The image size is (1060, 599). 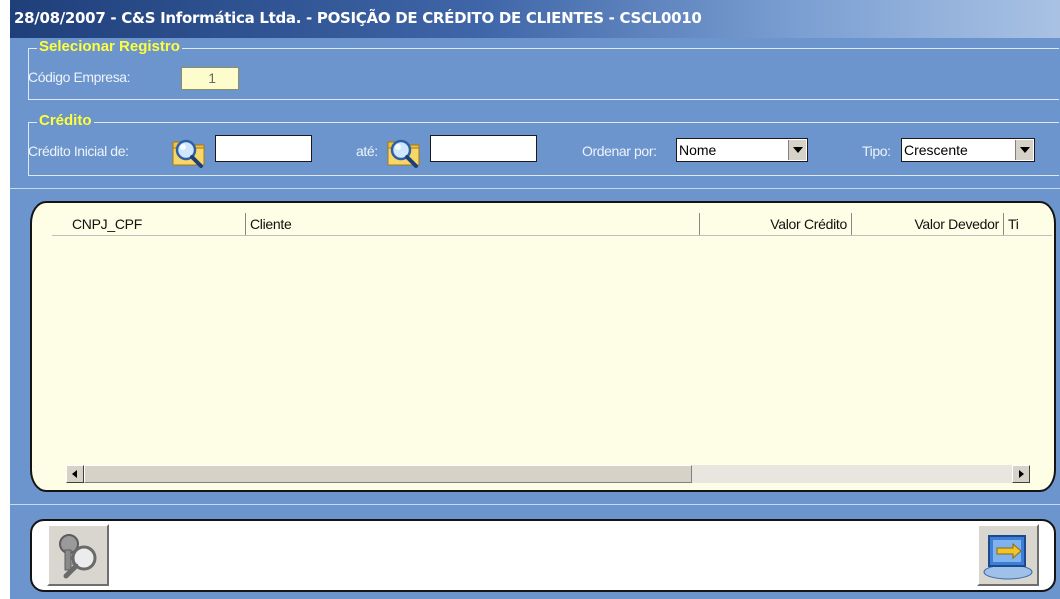 What do you see at coordinates (65, 120) in the screenshot?
I see `credito-legend: Crédito` at bounding box center [65, 120].